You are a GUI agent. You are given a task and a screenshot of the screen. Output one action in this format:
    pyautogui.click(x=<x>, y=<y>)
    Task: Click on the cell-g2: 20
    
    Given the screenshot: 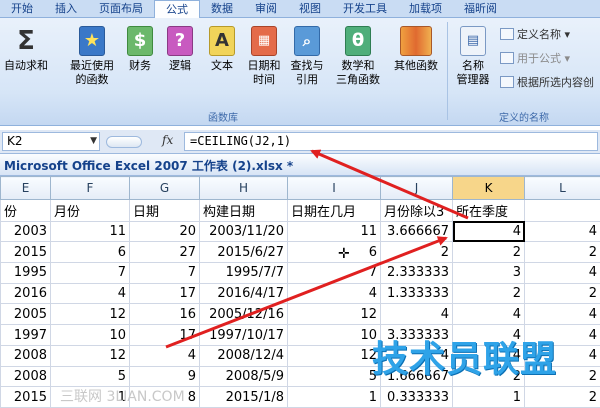 What is the action you would take?
    pyautogui.click(x=164, y=231)
    